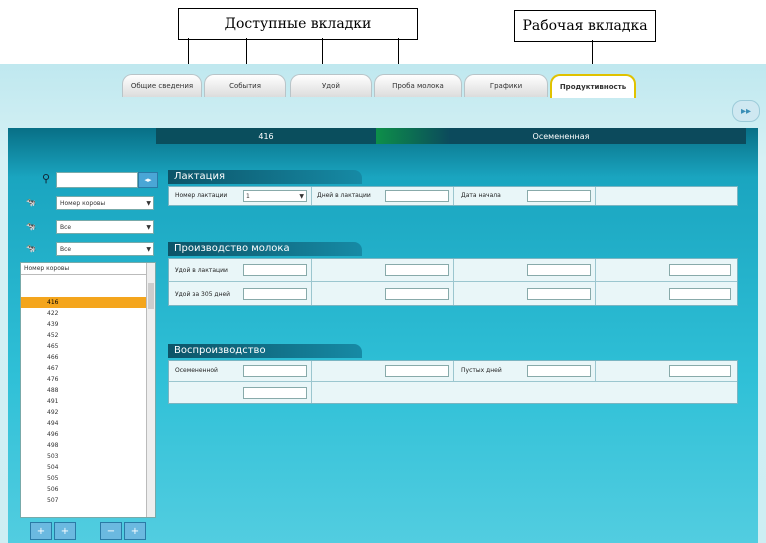 The width and height of the screenshot is (766, 543). I want to click on next-tab-button: ▸▸, so click(746, 111).